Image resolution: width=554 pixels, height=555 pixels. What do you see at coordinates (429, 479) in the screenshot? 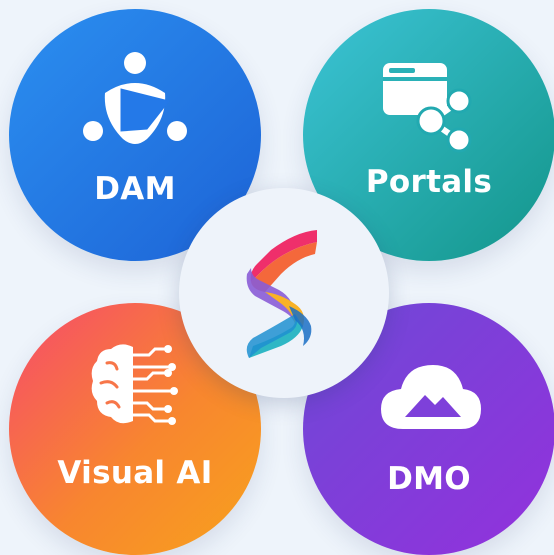
I see `dmo-label: DMO` at bounding box center [429, 479].